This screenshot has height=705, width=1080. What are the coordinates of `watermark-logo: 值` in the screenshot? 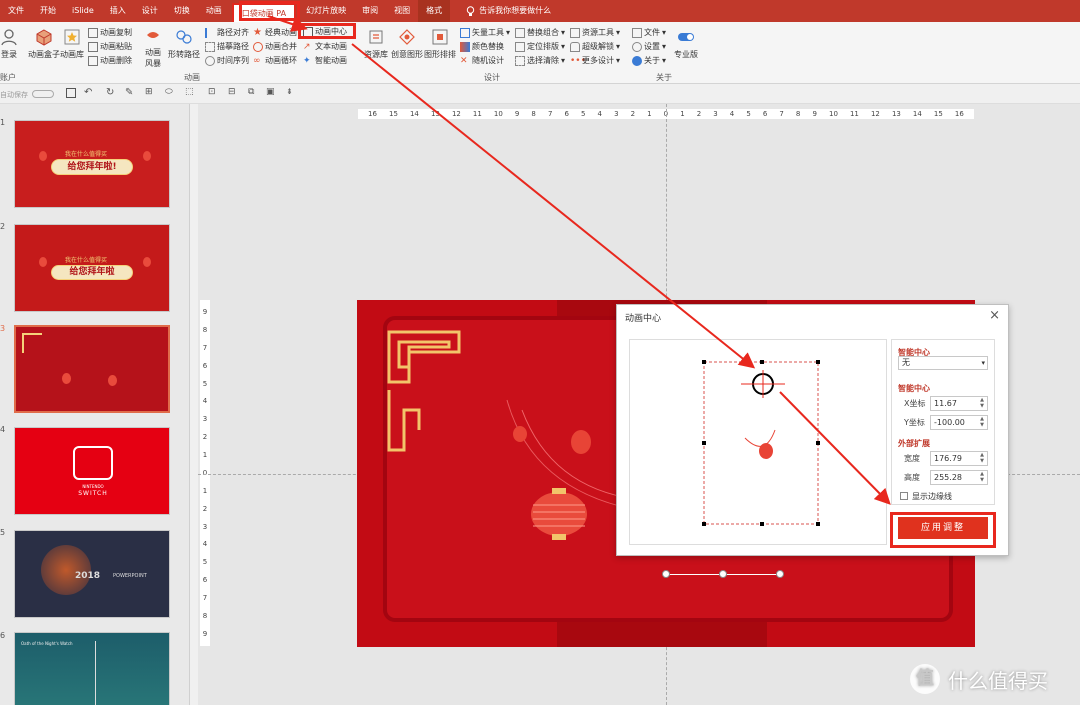 It's located at (925, 679).